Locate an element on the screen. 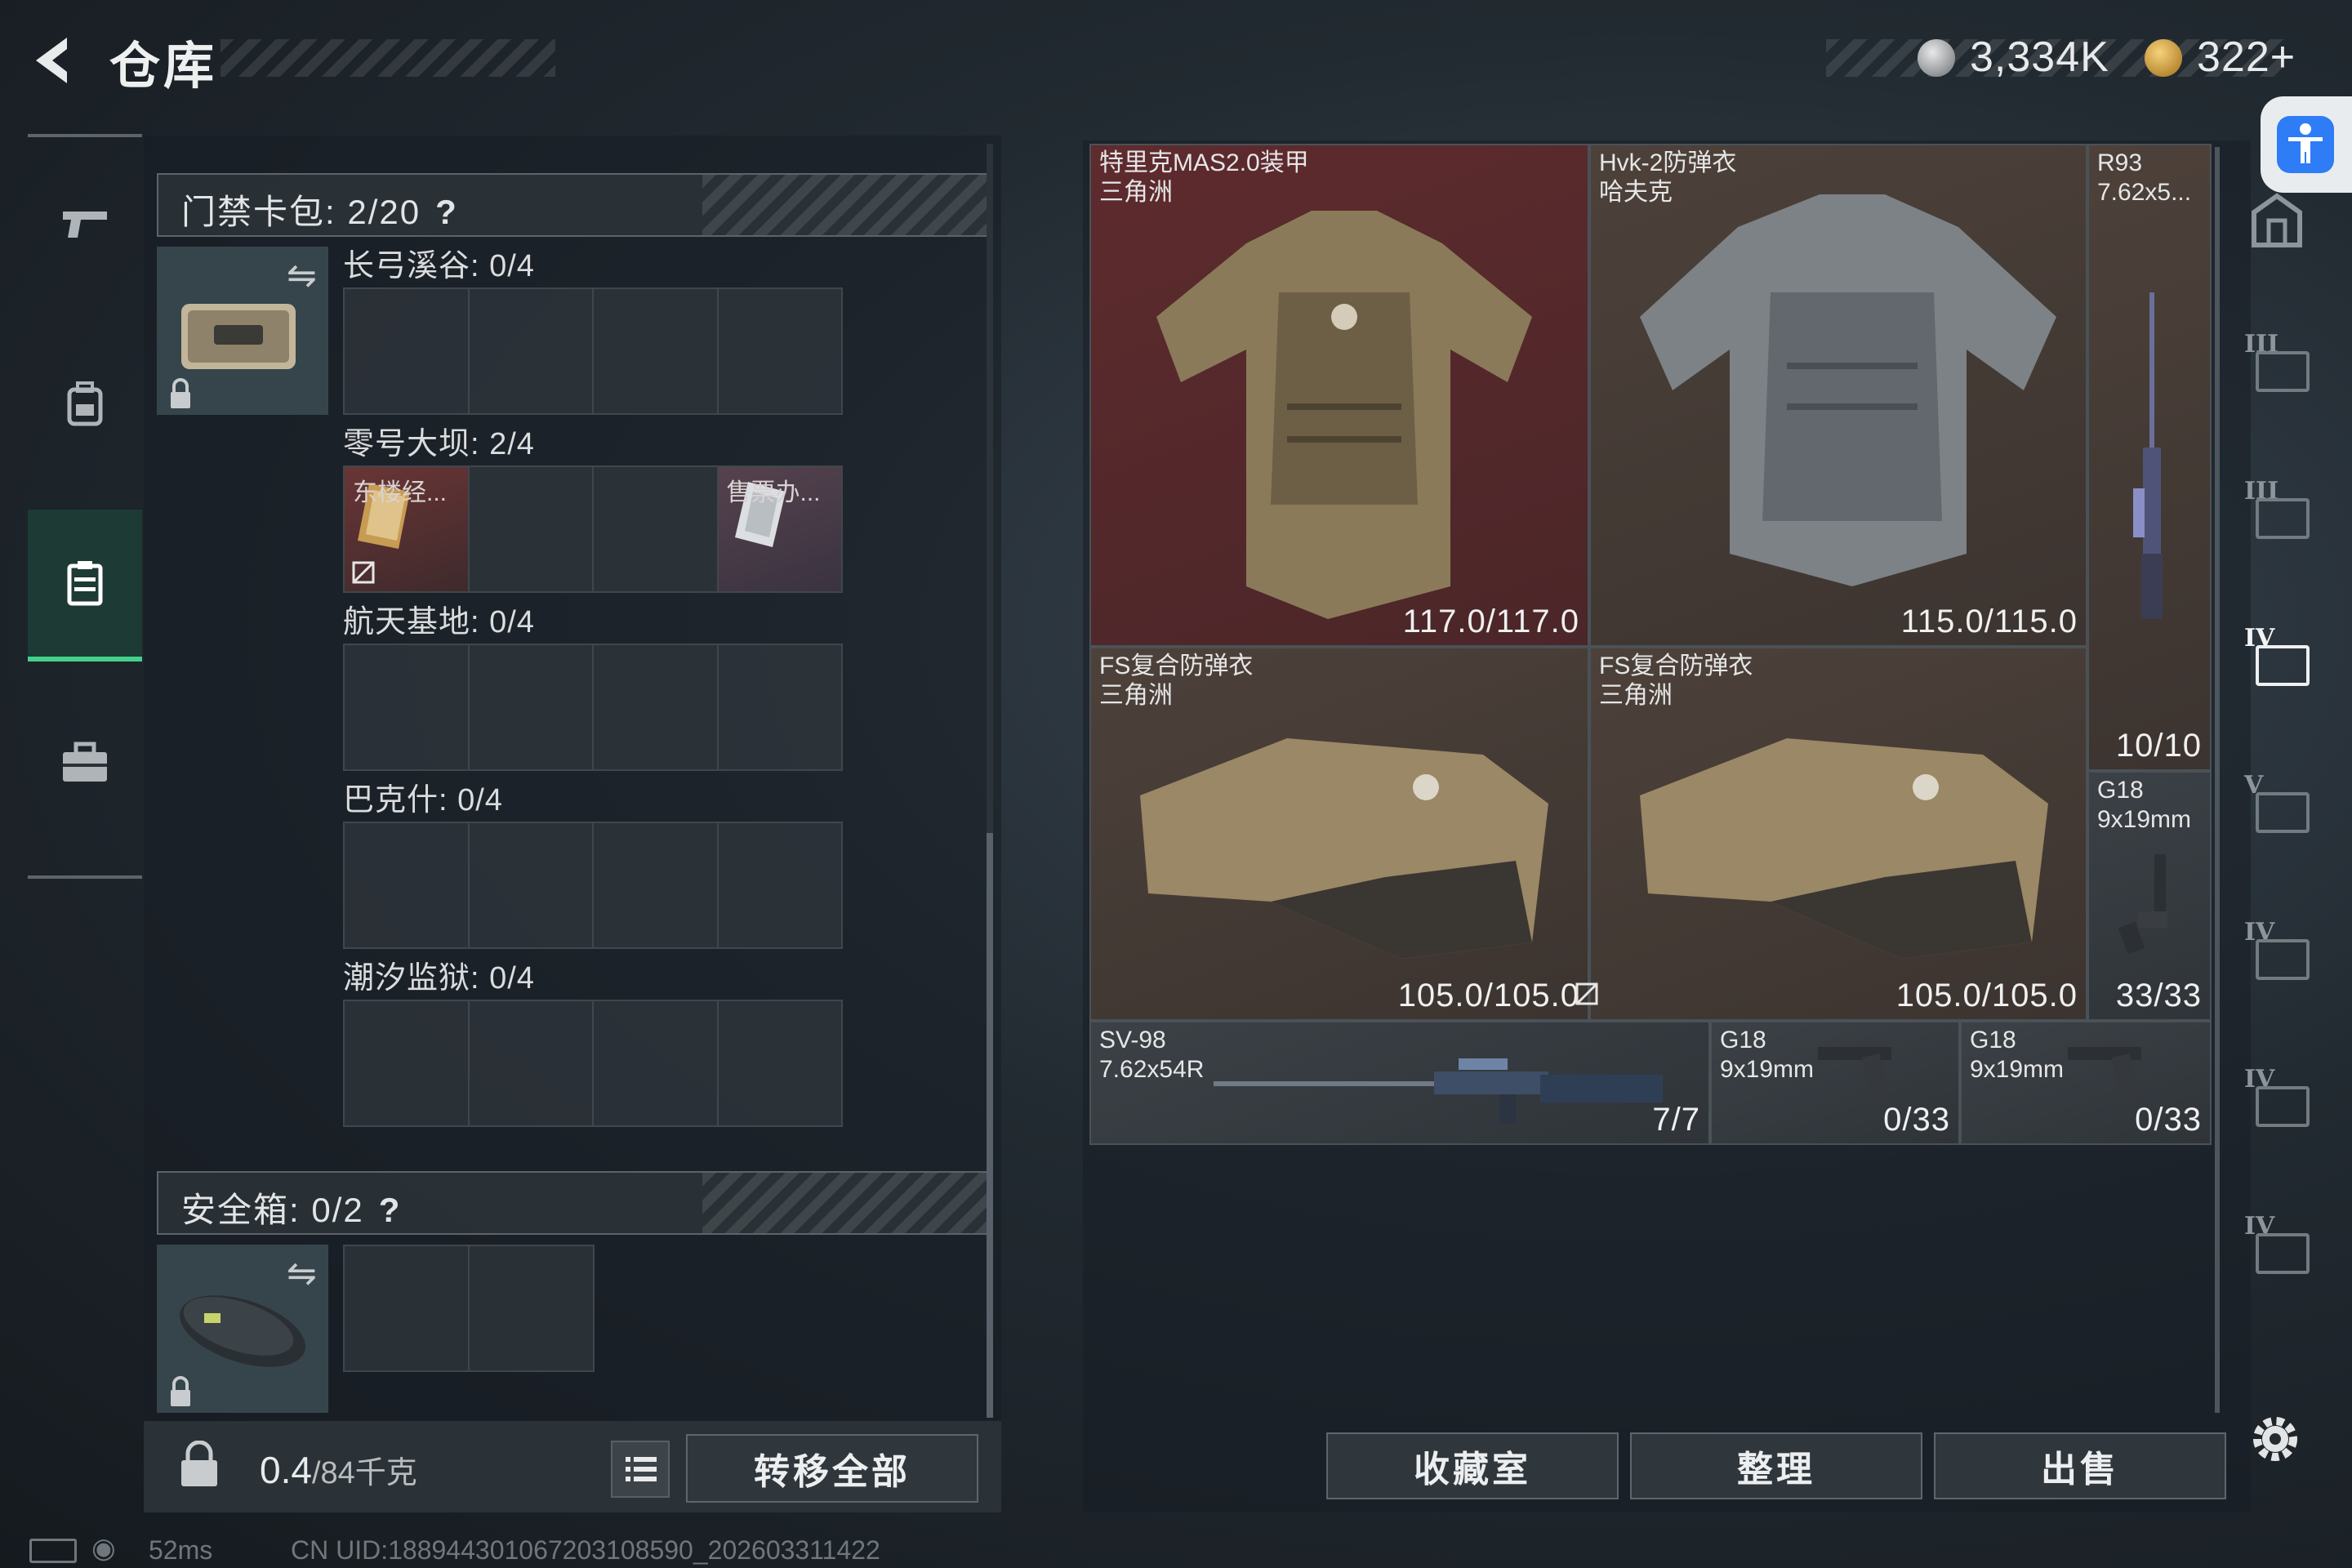 This screenshot has height=1568, width=2352. keycard-case-capacity: 门禁卡包: 2/20 is located at coordinates (301, 212).